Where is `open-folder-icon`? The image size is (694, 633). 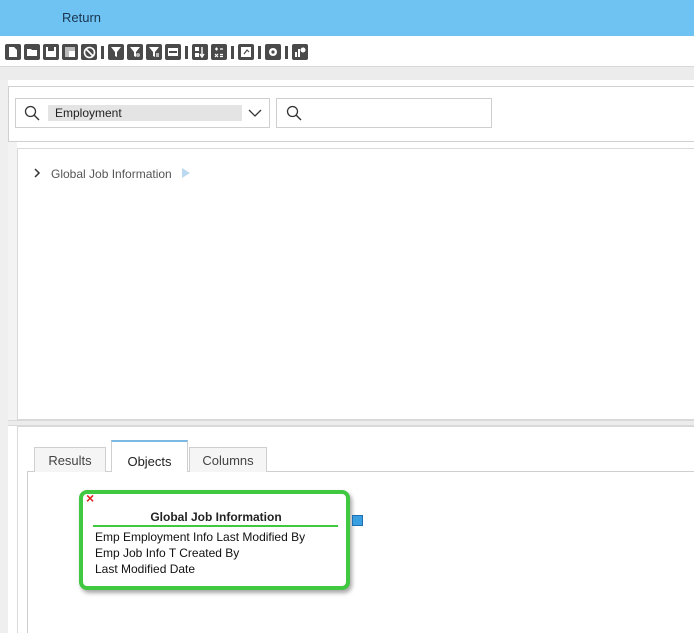 open-folder-icon is located at coordinates (32, 52).